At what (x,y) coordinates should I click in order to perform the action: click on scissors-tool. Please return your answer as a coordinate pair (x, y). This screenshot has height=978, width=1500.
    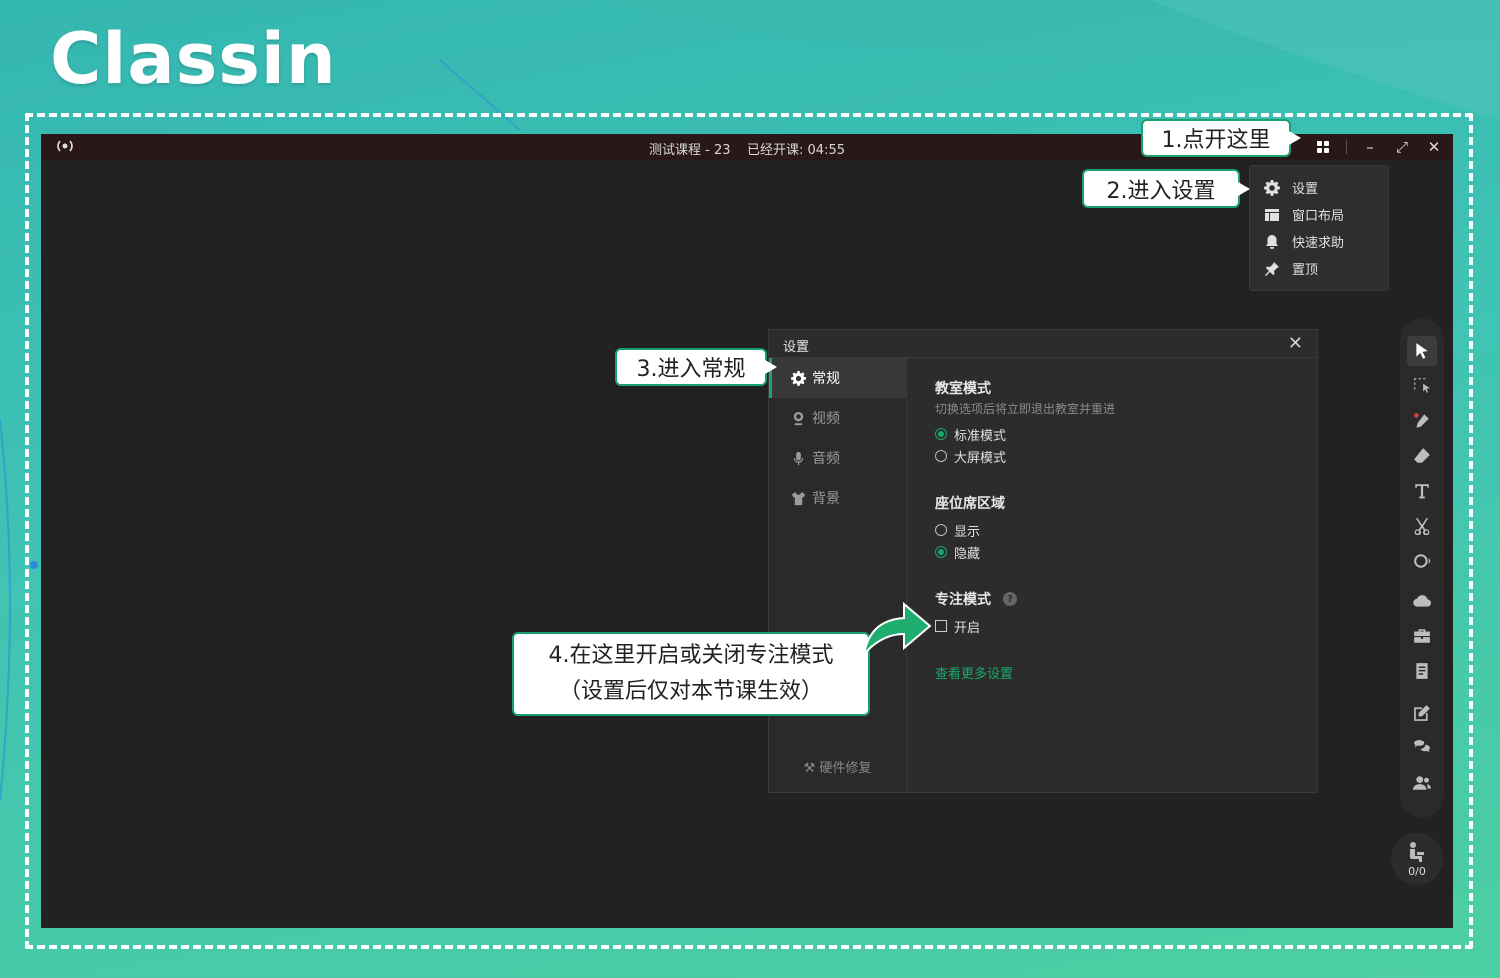
    Looking at the image, I should click on (1422, 526).